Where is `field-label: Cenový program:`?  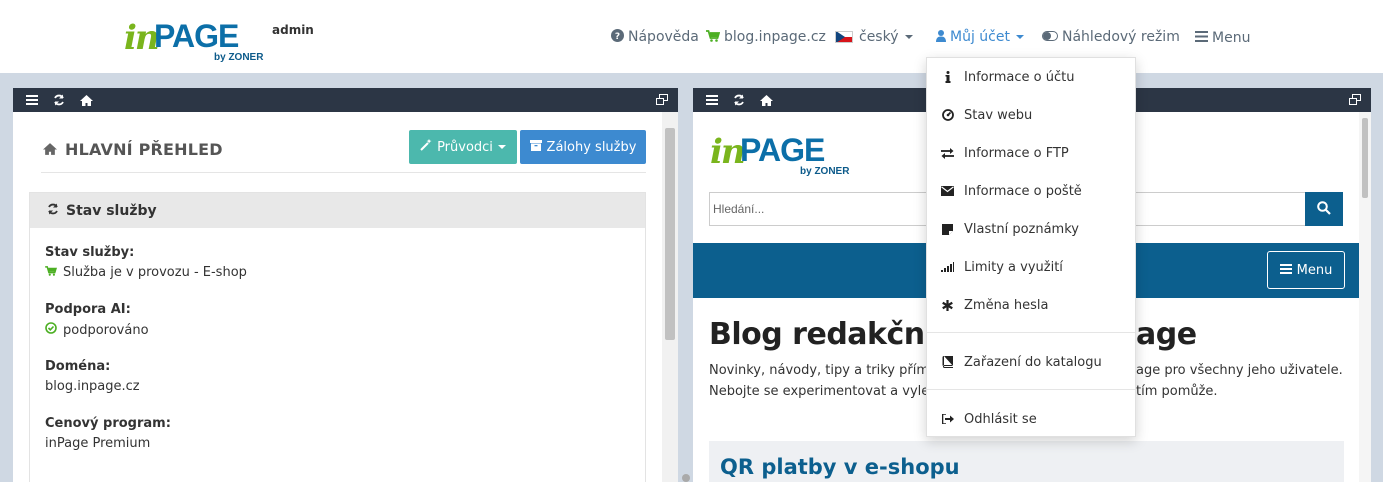 field-label: Cenový program: is located at coordinates (108, 423).